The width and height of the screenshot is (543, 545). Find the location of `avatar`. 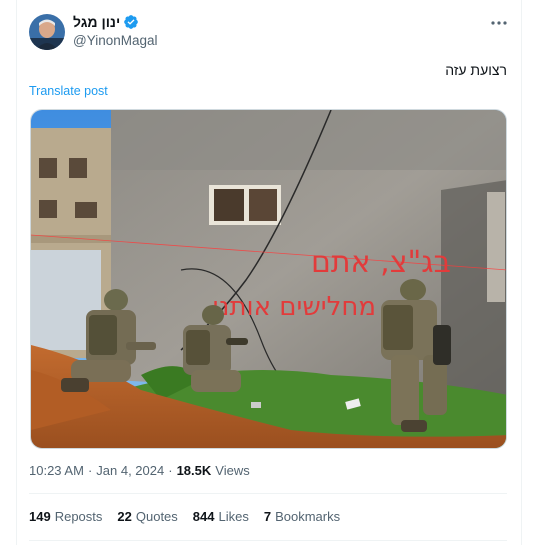

avatar is located at coordinates (47, 32).